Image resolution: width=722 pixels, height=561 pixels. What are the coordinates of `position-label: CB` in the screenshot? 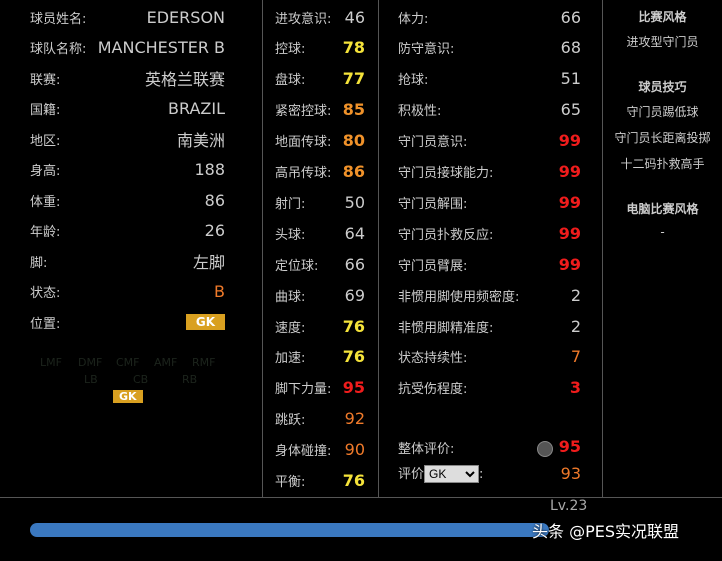 It's located at (141, 379).